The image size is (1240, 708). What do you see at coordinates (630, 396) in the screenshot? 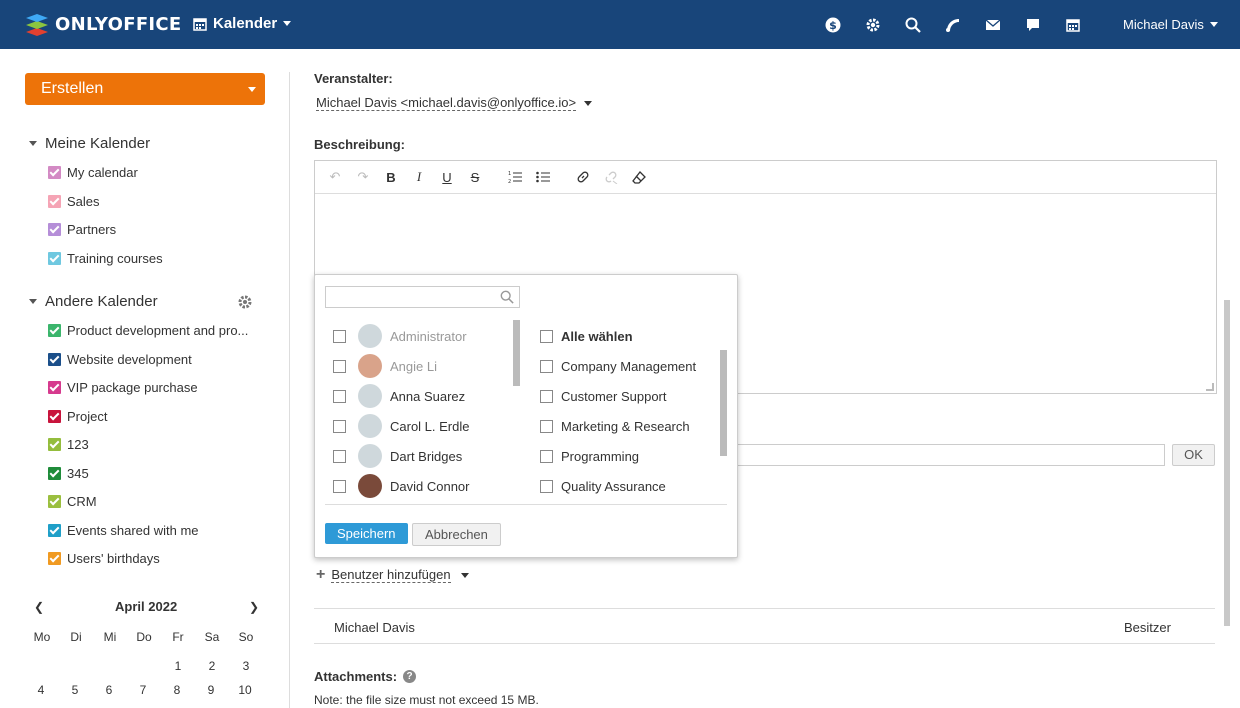
I see `group-row: Customer Support` at bounding box center [630, 396].